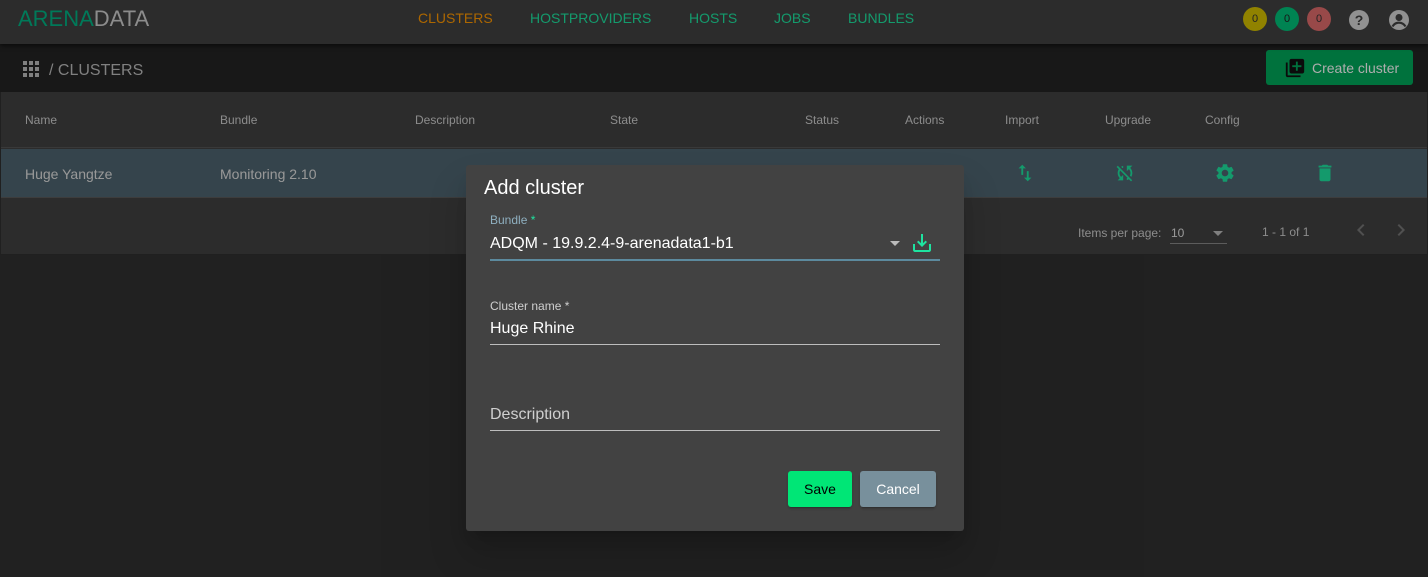 This screenshot has width=1428, height=577. I want to click on description-underline, so click(715, 430).